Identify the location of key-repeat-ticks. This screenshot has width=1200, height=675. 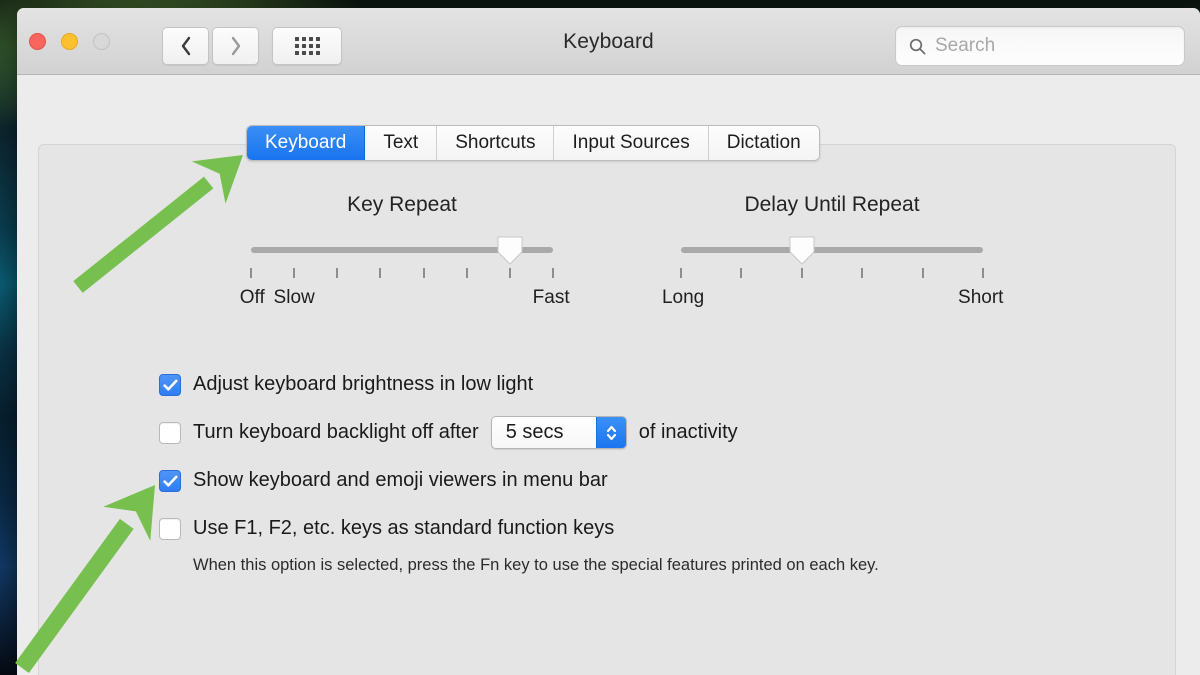
(402, 275).